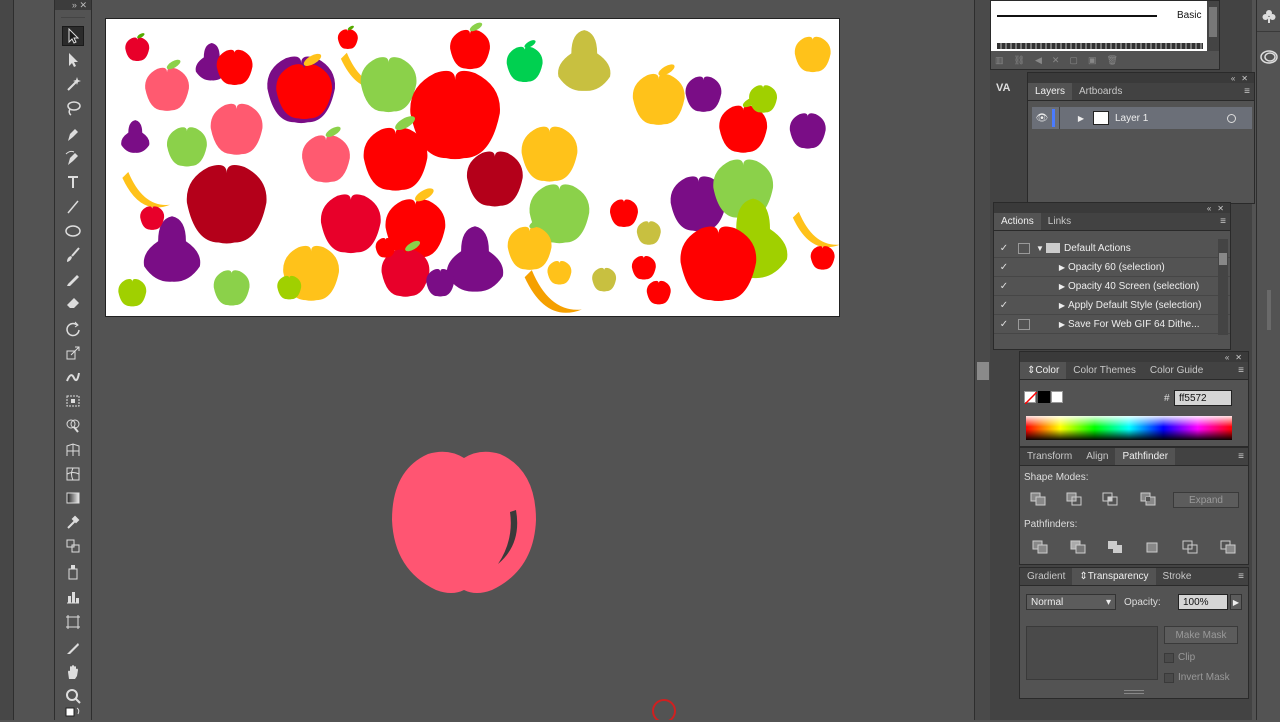 This screenshot has height=722, width=1280. What do you see at coordinates (1040, 547) in the screenshot?
I see `divide-icon` at bounding box center [1040, 547].